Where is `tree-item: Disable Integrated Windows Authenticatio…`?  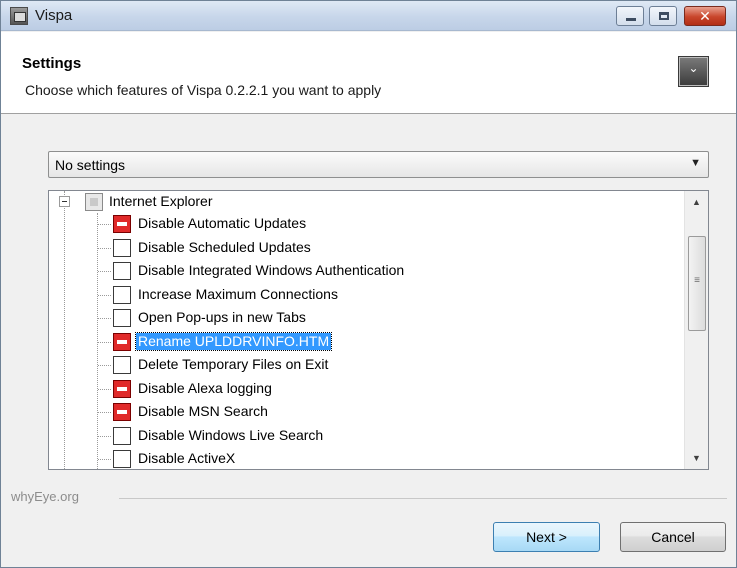
tree-item: Disable Integrated Windows Authenticatio… is located at coordinates (359, 271).